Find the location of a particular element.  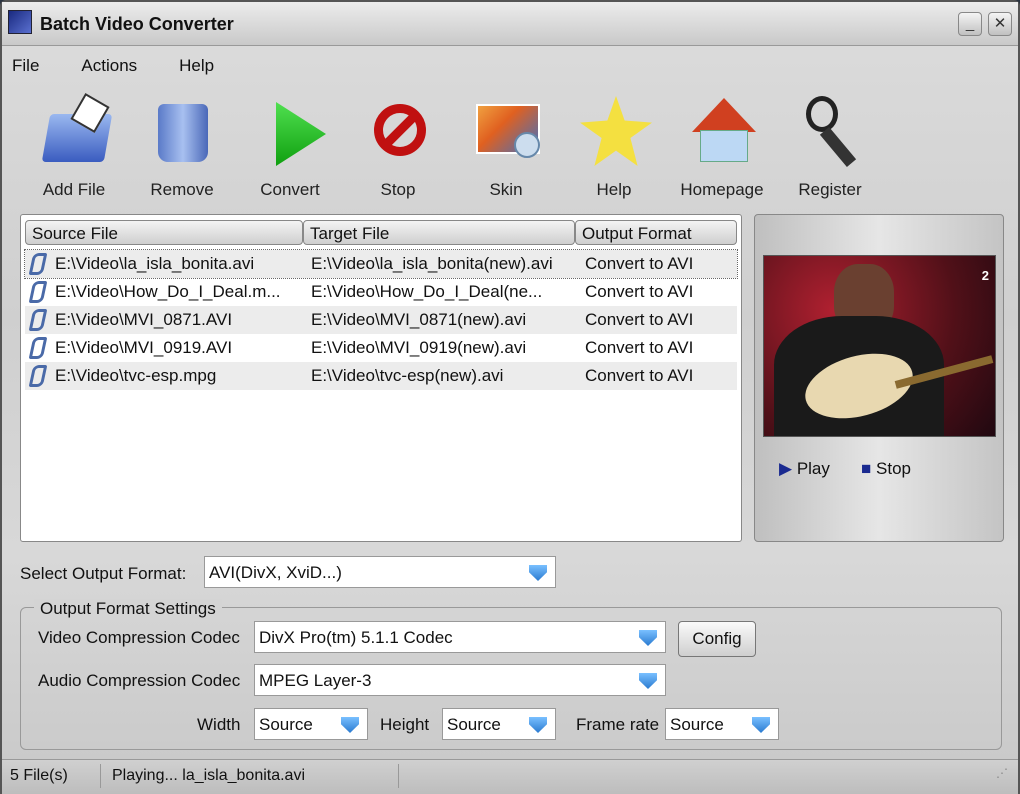

add-file-button: Add File is located at coordinates (74, 146).